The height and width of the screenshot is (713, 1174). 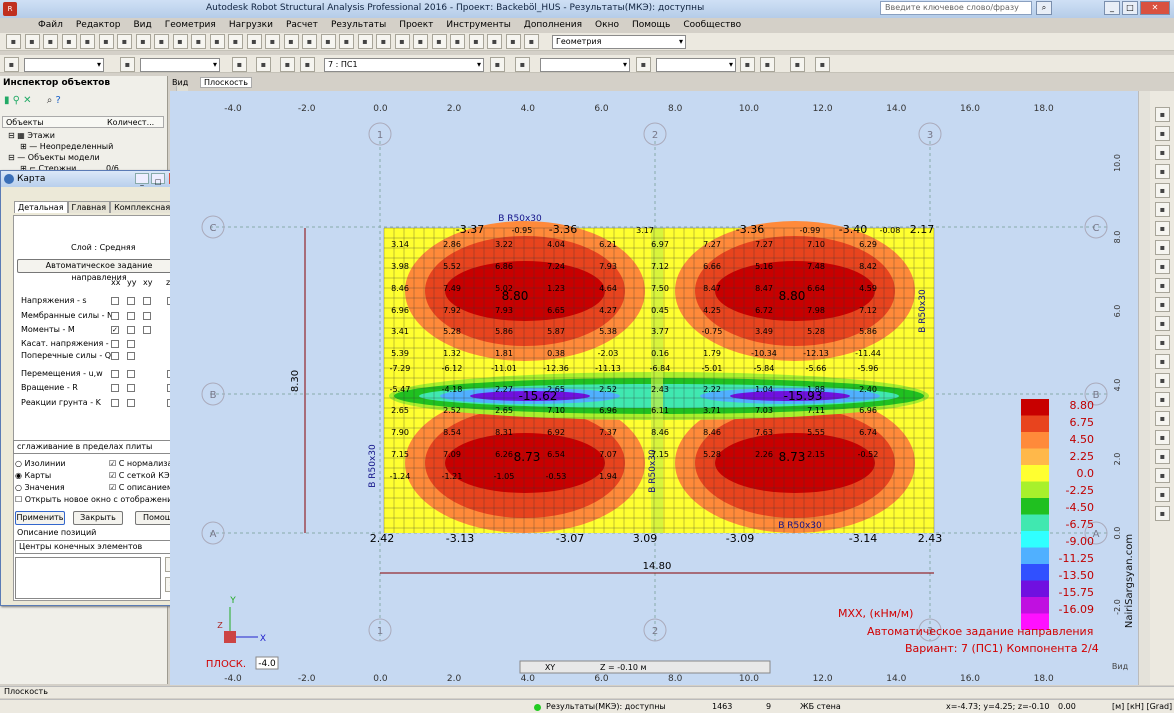 What do you see at coordinates (416, 25) in the screenshot?
I see `menu-item-7: Проект` at bounding box center [416, 25].